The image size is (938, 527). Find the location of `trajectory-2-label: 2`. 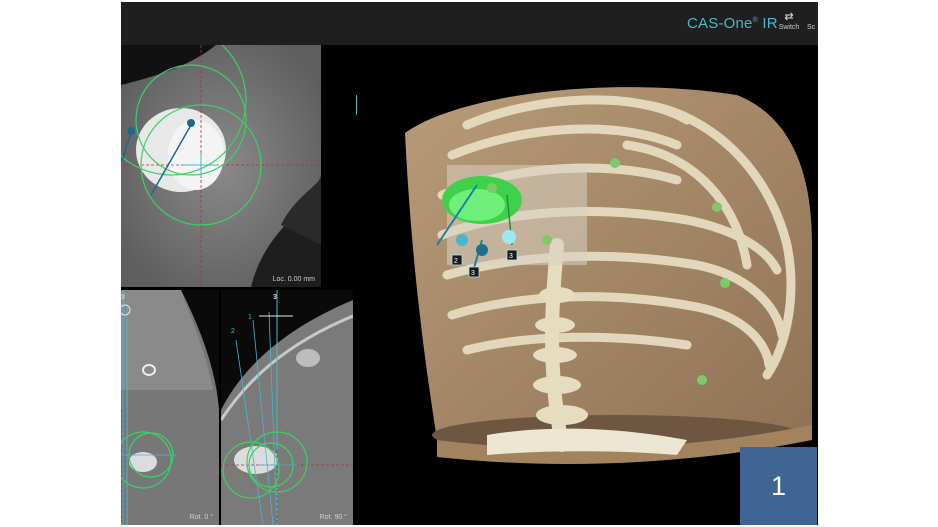

trajectory-2-label: 2 is located at coordinates (233, 331).